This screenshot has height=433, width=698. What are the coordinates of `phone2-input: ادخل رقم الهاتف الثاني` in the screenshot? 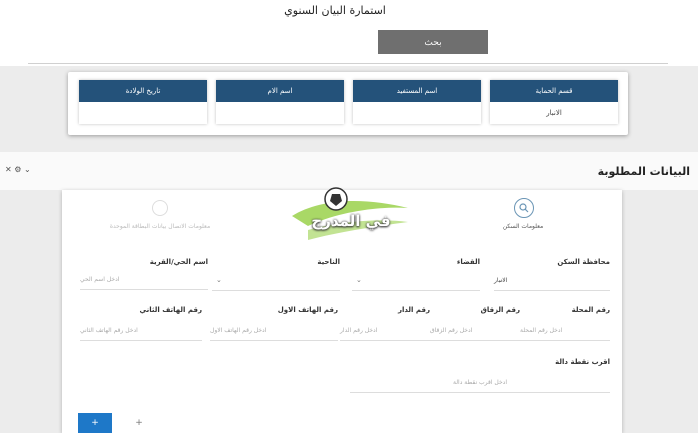 It's located at (141, 330).